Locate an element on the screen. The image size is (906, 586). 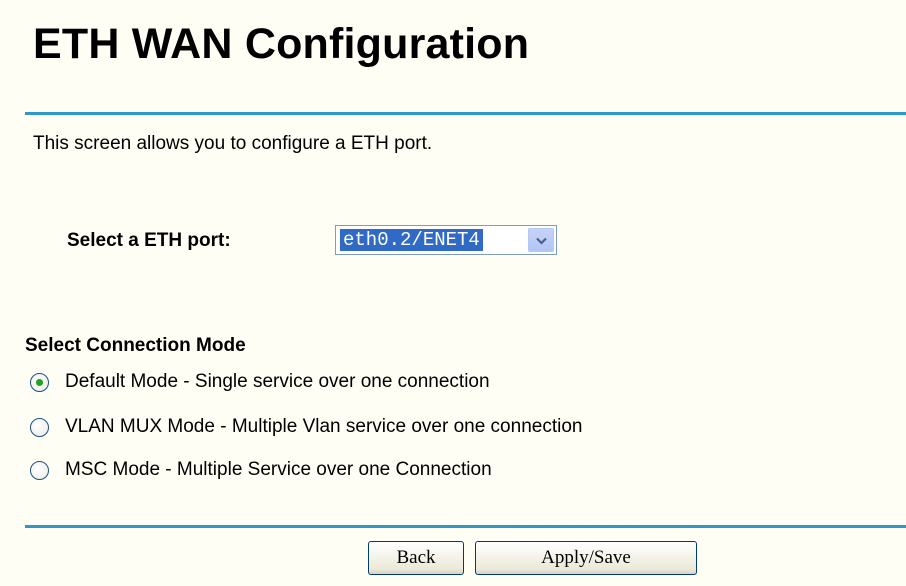
connection-mode-heading: Select Connection Mode is located at coordinates (135, 345).